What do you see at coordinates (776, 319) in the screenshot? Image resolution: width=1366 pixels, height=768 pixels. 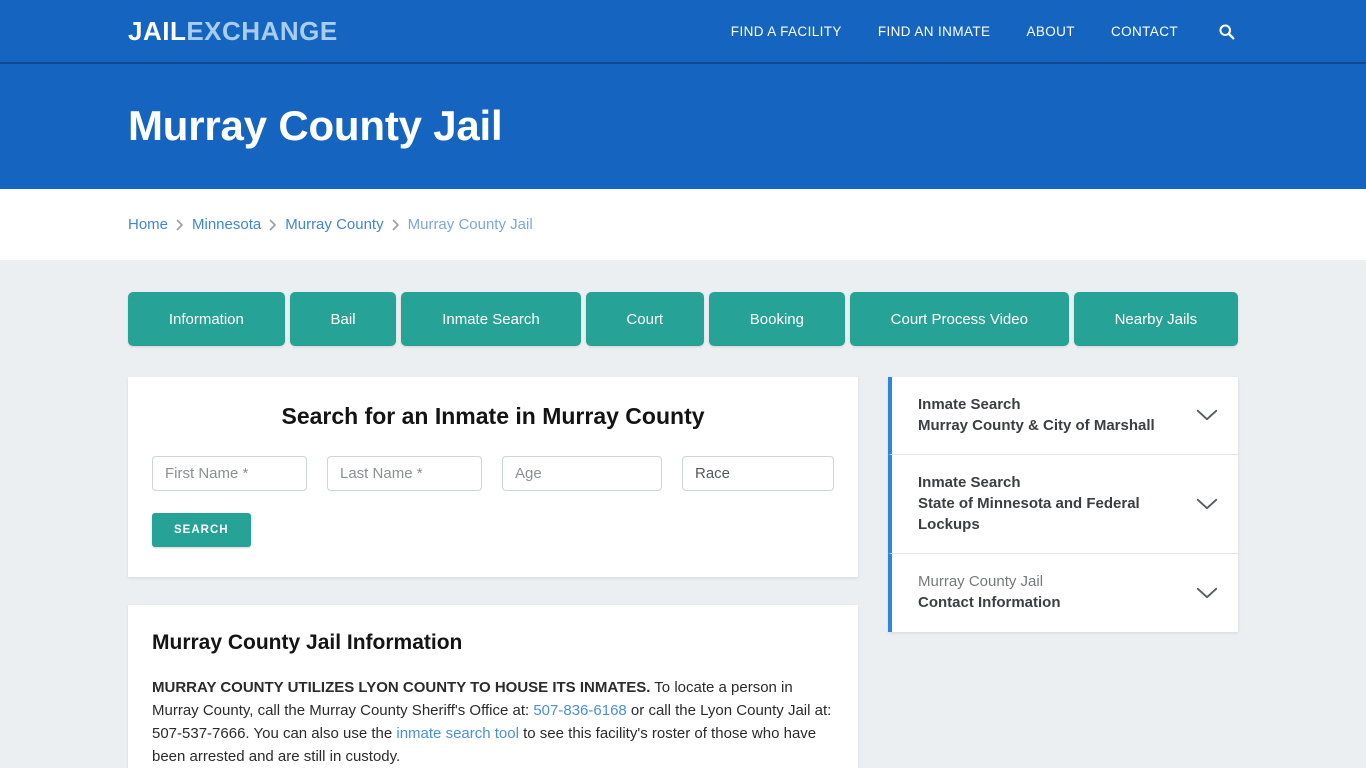 I see `tab-booking: Booking` at bounding box center [776, 319].